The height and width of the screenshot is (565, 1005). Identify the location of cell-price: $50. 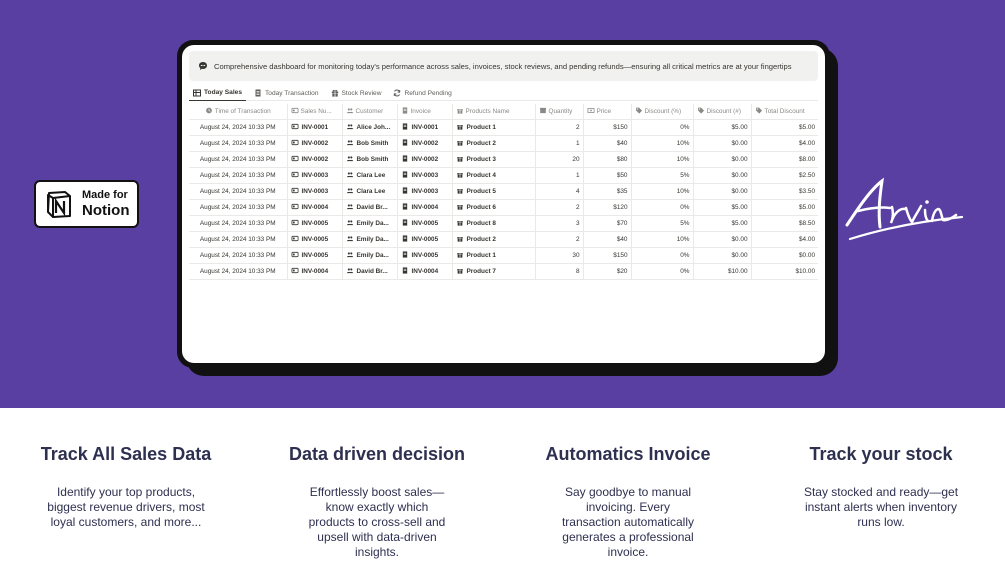
(607, 175).